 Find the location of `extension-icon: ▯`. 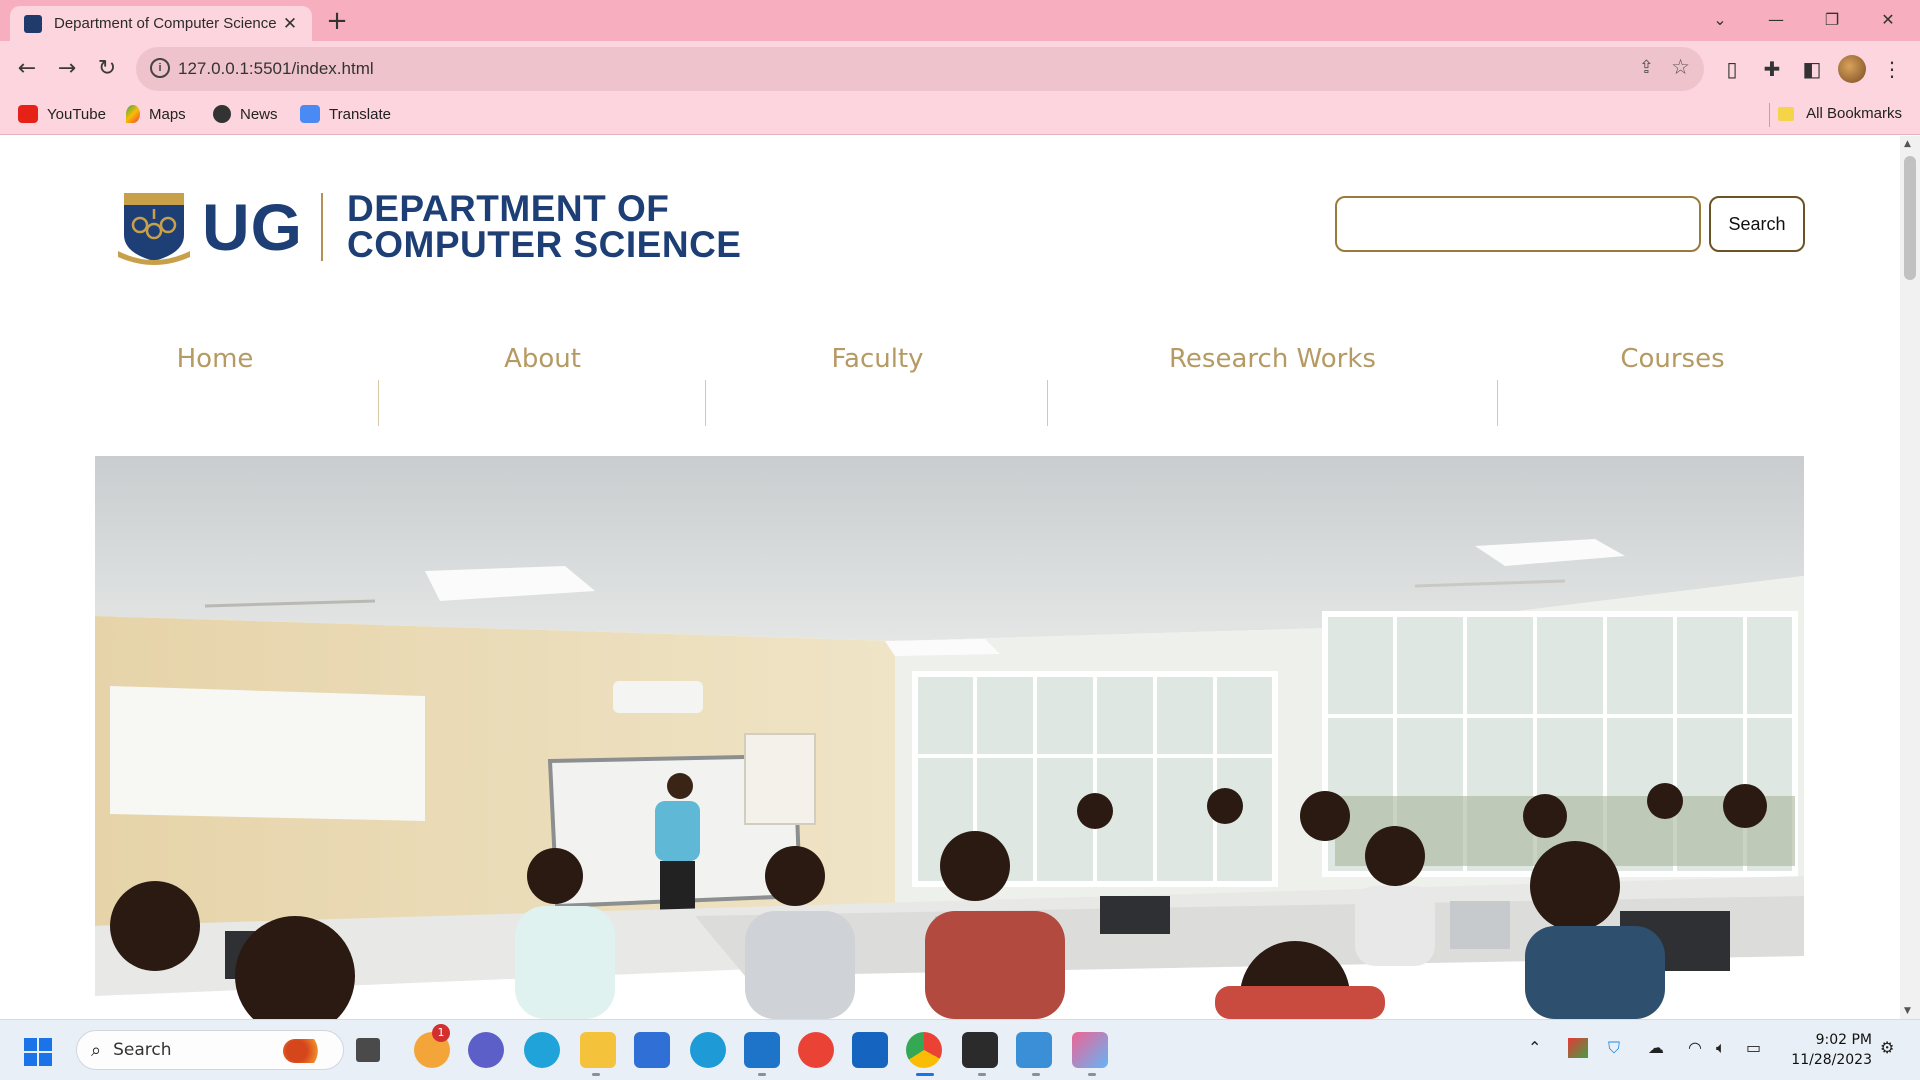

extension-icon: ▯ is located at coordinates (1732, 69).